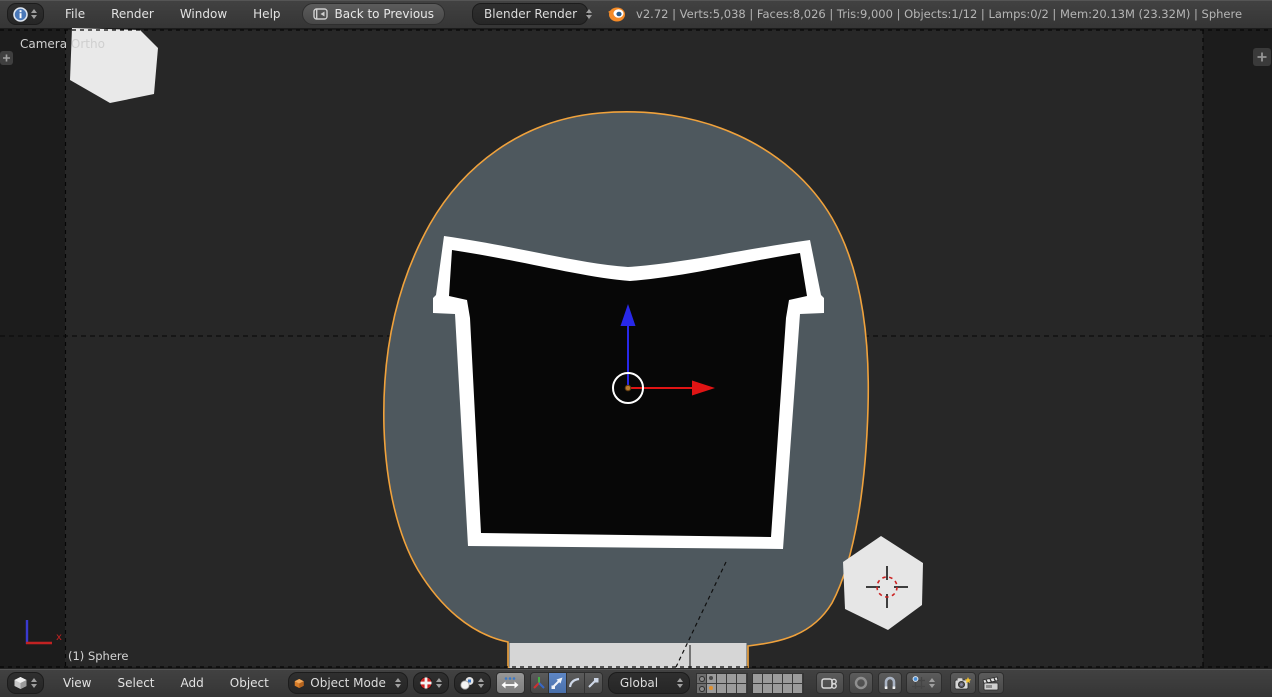 The height and width of the screenshot is (697, 1272). I want to click on info-editor-icon, so click(20, 14).